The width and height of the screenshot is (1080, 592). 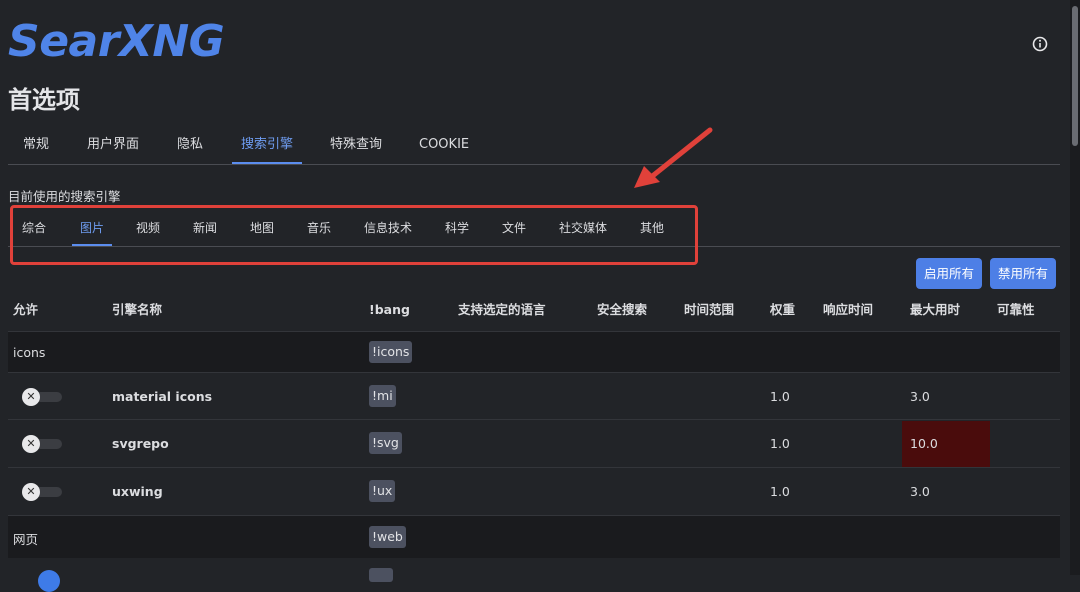 What do you see at coordinates (783, 309) in the screenshot?
I see `column-header-weight: 权重` at bounding box center [783, 309].